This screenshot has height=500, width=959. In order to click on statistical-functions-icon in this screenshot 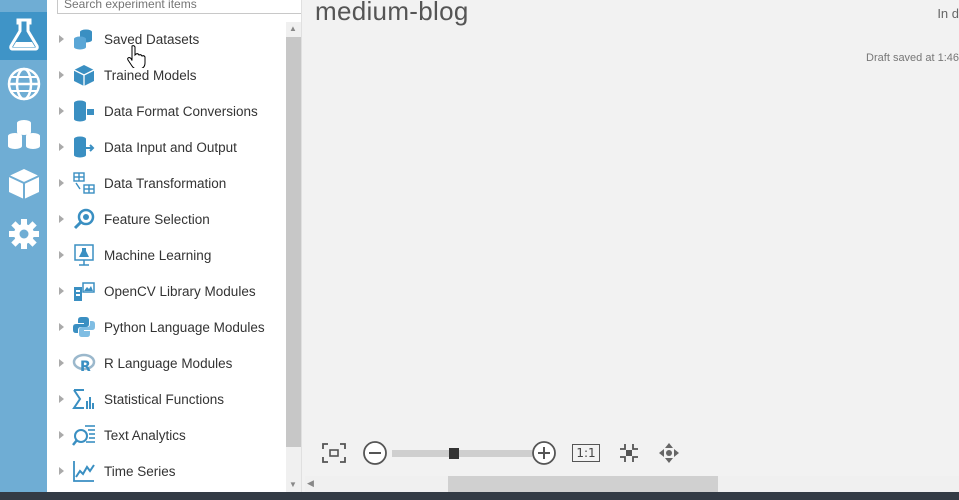, I will do `click(84, 399)`.